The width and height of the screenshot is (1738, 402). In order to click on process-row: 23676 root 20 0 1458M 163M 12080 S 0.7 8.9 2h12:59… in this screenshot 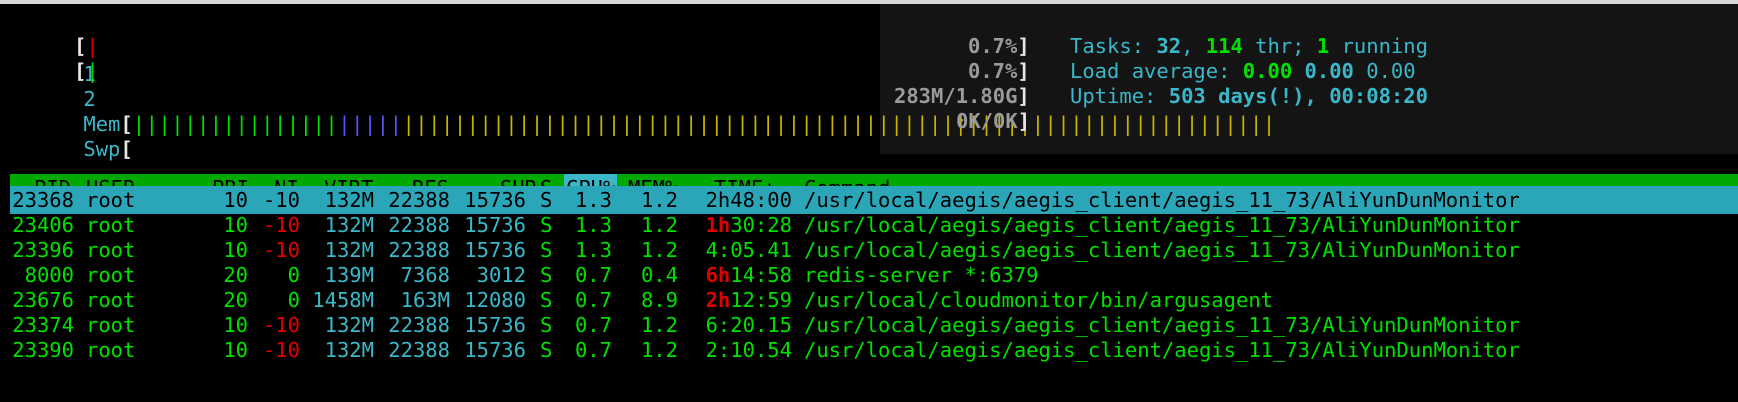, I will do `click(874, 300)`.